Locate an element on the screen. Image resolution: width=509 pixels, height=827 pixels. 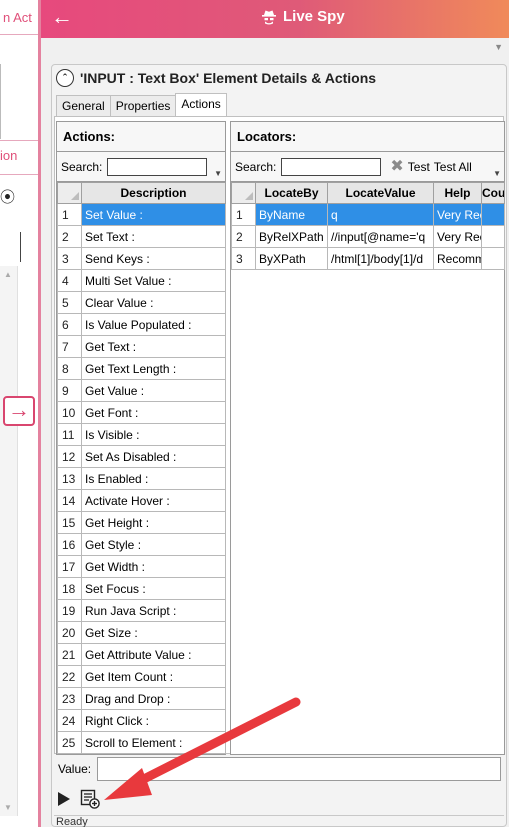
table-row: 5 Clear Value : is located at coordinates (141, 302).